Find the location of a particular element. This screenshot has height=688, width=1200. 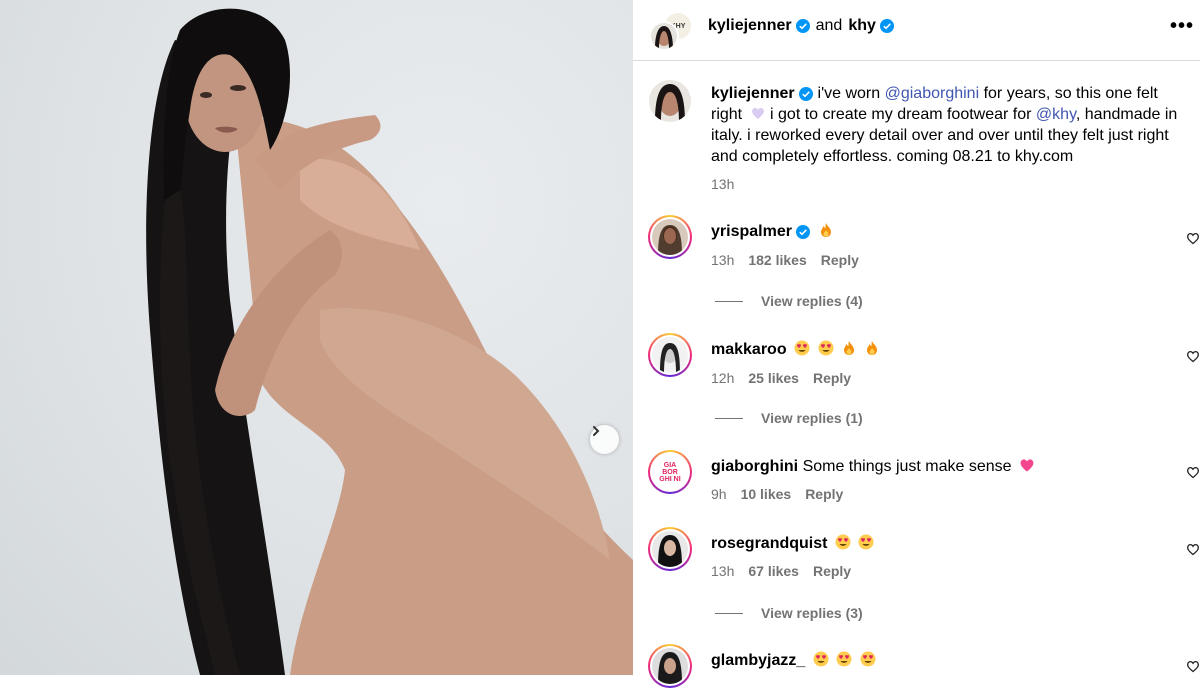

comment-likes: 25 likes is located at coordinates (773, 378).